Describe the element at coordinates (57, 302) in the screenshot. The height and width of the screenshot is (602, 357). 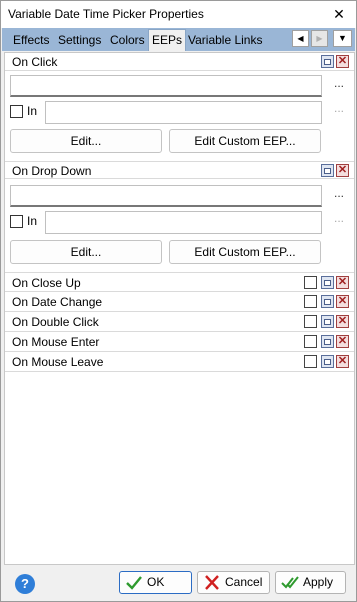
I see `event-label: On Date Change` at that location.